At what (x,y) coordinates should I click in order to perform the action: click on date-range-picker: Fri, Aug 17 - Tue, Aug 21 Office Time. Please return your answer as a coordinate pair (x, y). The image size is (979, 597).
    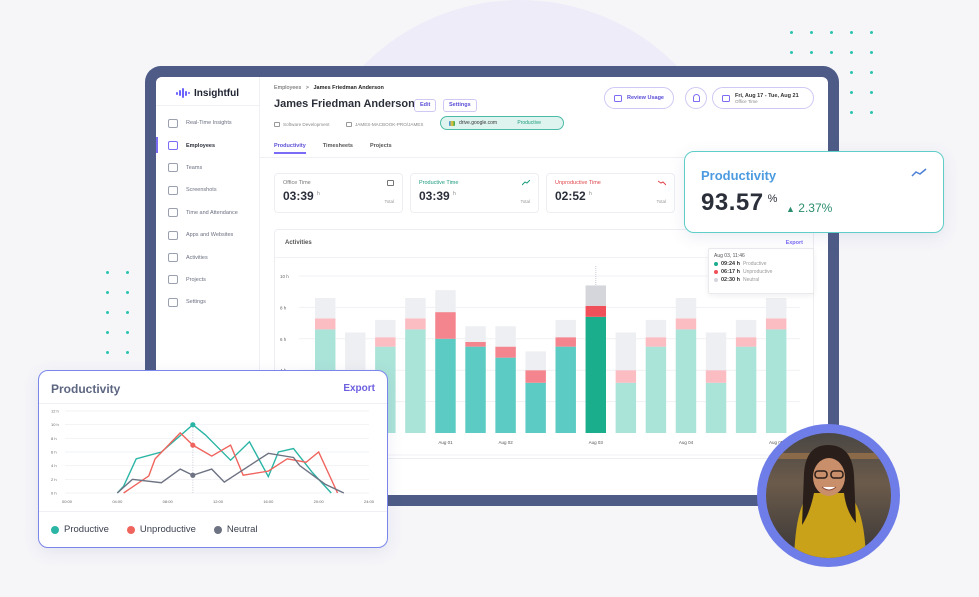
    Looking at the image, I should click on (763, 98).